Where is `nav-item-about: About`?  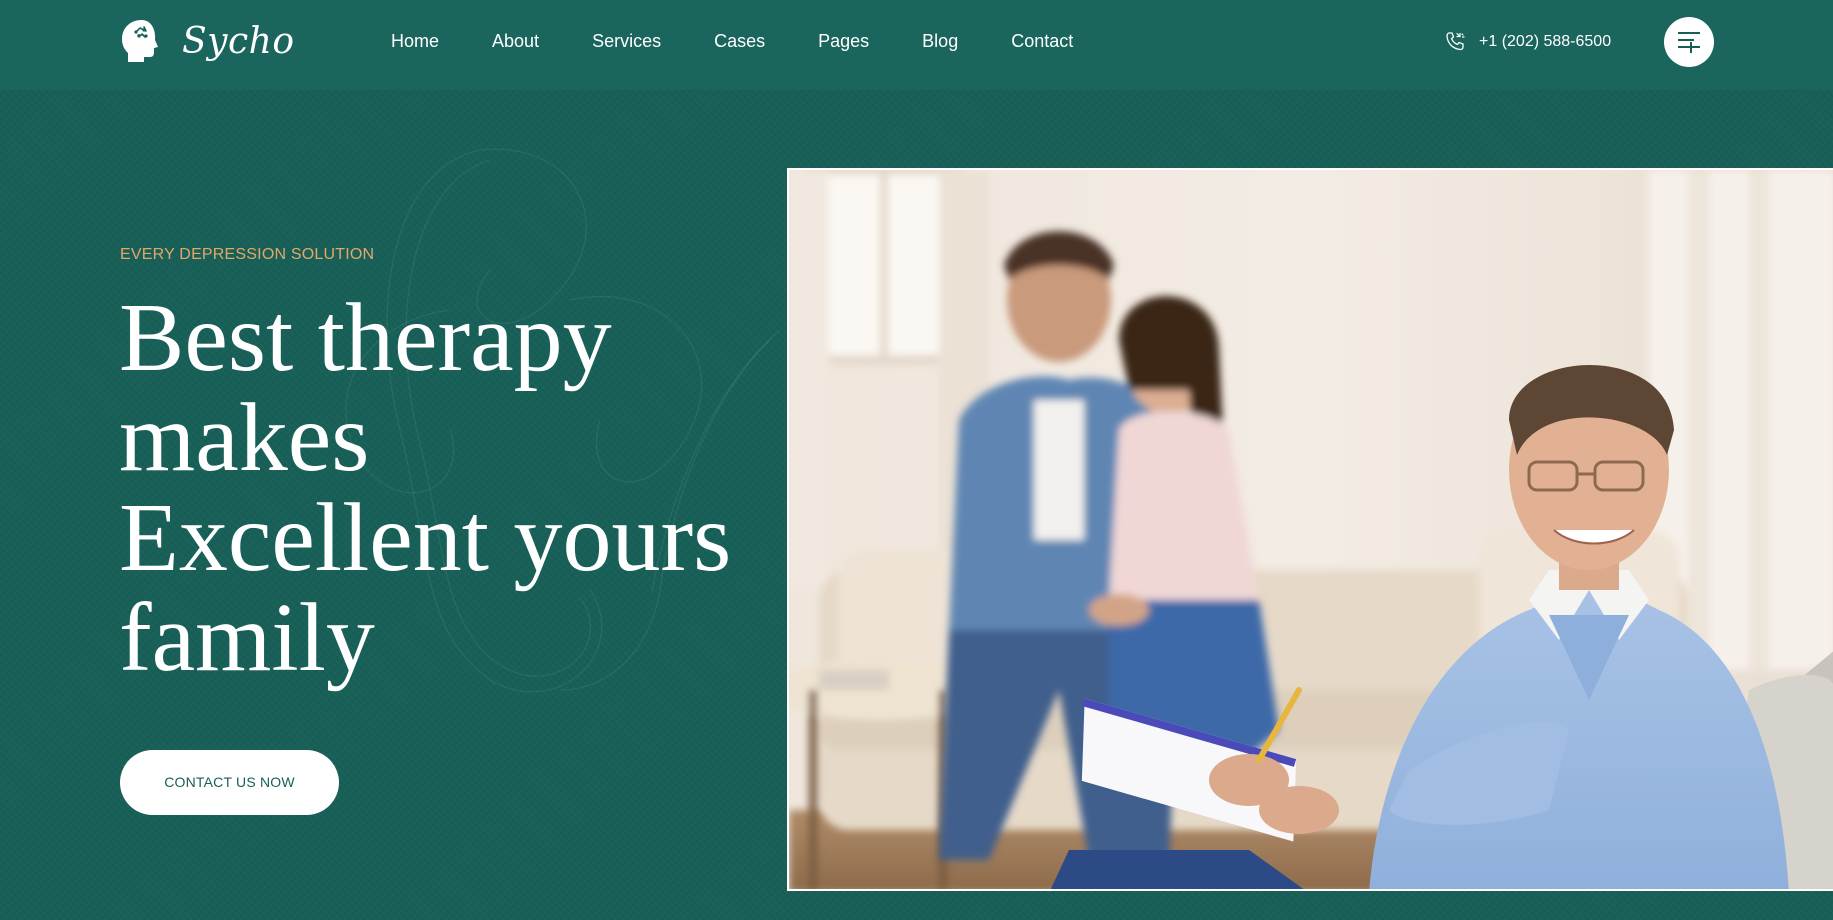
nav-item-about: About is located at coordinates (515, 41).